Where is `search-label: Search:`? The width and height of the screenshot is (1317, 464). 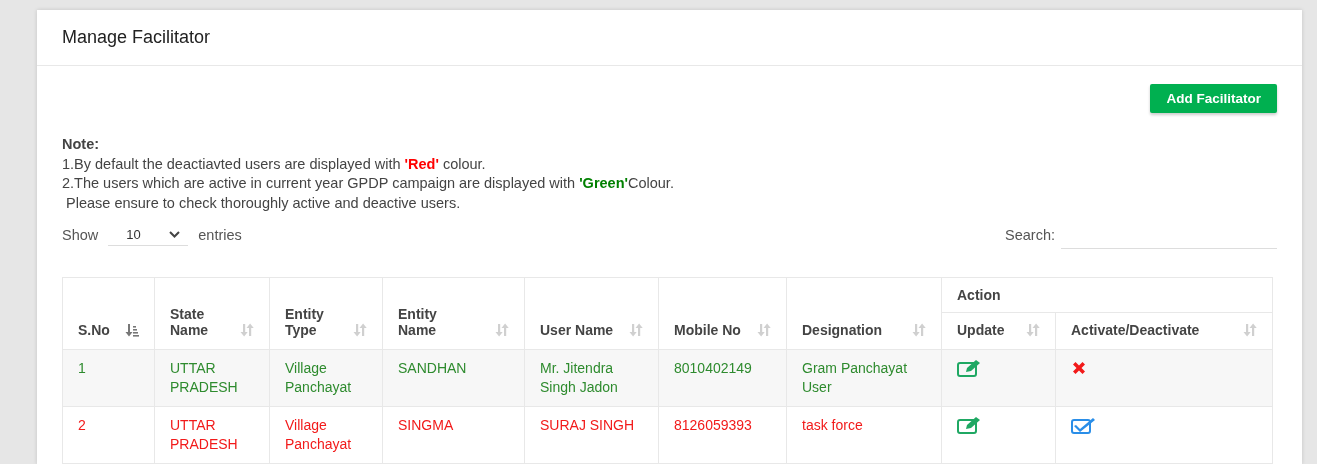 search-label: Search: is located at coordinates (1030, 234).